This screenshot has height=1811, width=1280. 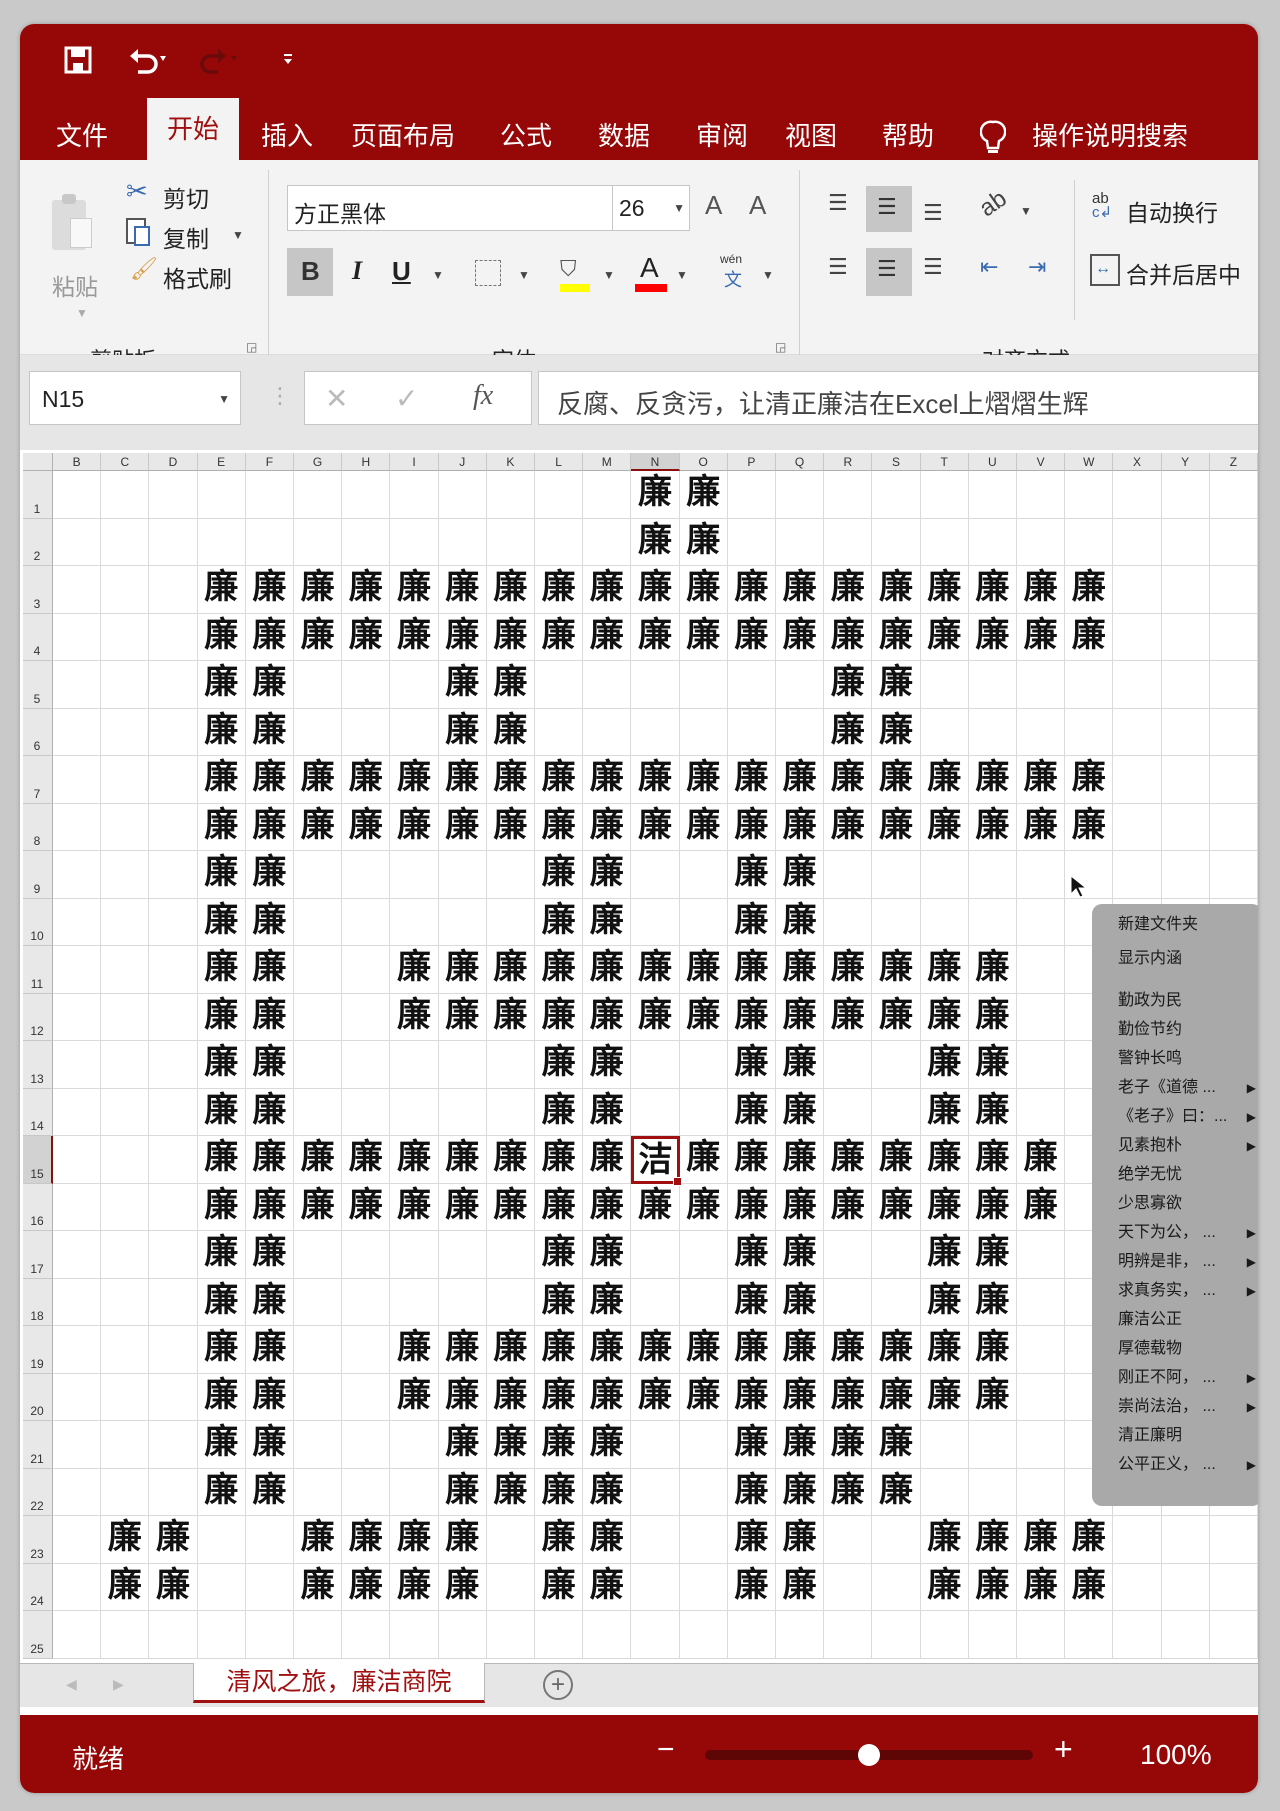 I want to click on cell-N18, so click(x=655, y=1302).